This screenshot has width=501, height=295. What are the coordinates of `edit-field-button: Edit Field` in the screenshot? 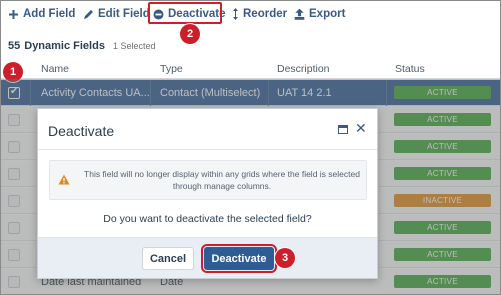 It's located at (116, 14).